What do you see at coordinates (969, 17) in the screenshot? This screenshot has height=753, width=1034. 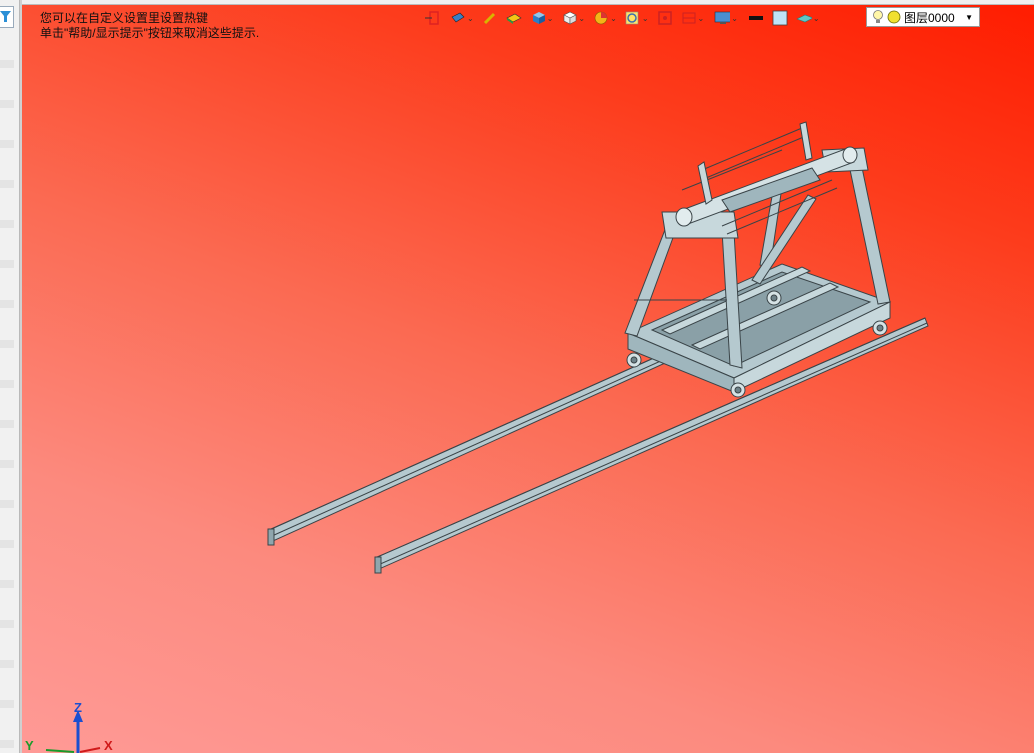 I see `chevron-down-icon: ▼` at bounding box center [969, 17].